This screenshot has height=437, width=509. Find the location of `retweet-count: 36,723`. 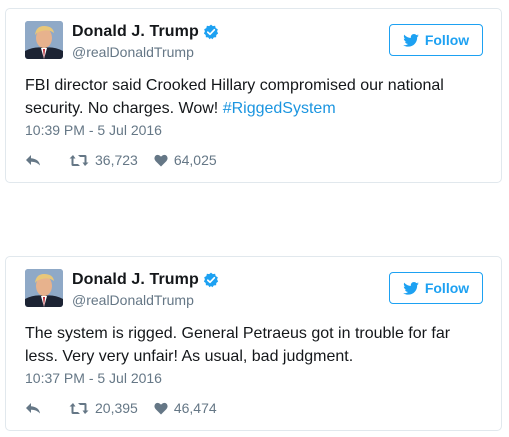

retweet-count: 36,723 is located at coordinates (116, 160).